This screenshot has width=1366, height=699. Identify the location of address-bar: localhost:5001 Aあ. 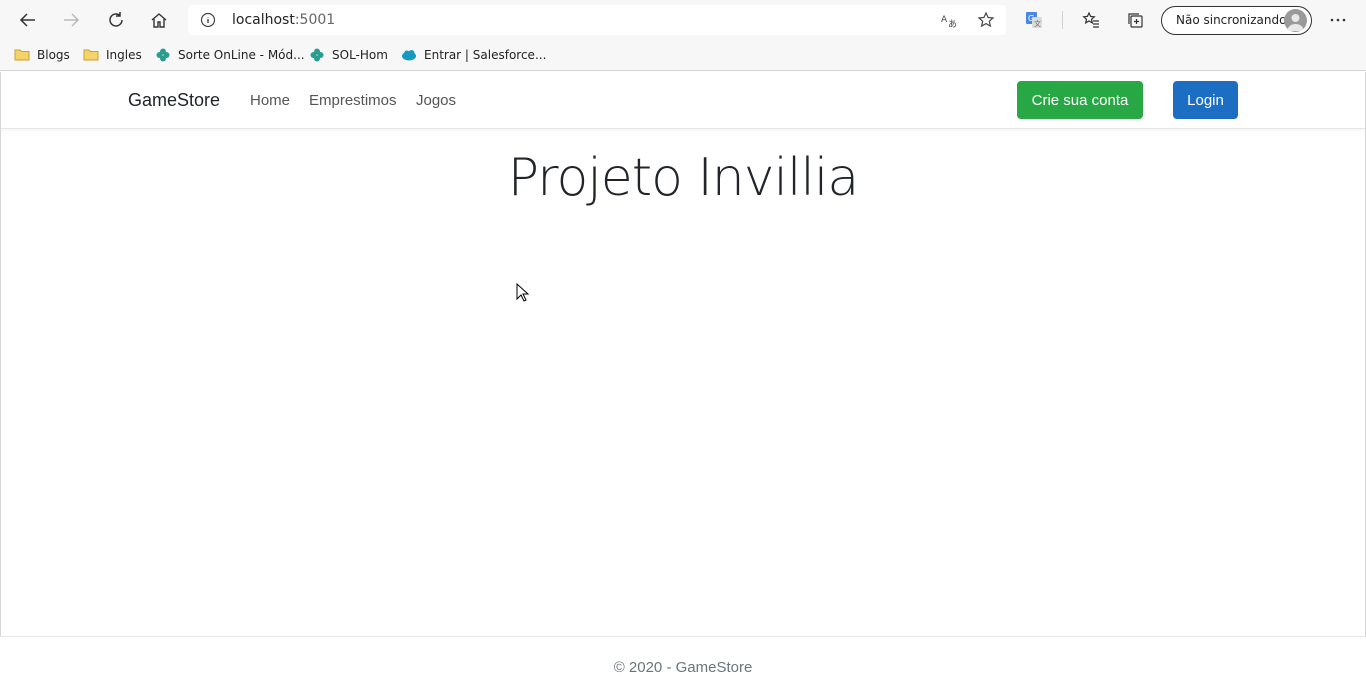
(597, 20).